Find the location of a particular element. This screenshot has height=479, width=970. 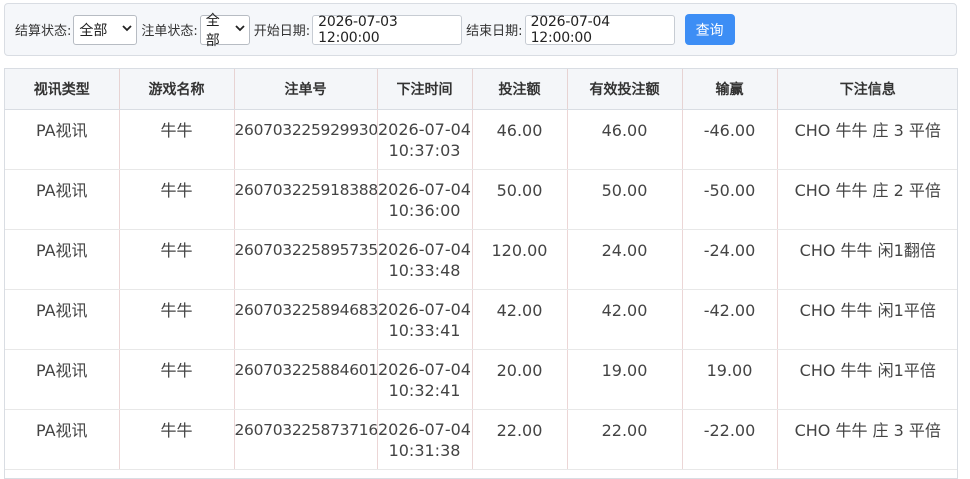

cell-bet-time: 2026-07-04 10:37:03 is located at coordinates (425, 139).